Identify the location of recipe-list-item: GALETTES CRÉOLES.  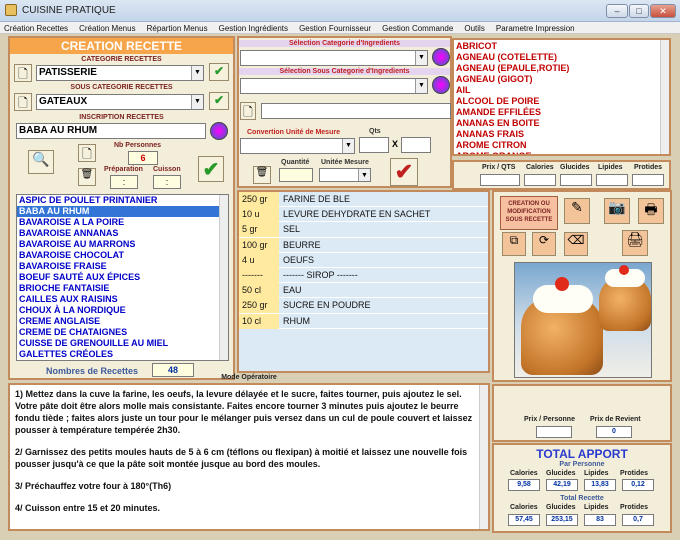
(122, 354).